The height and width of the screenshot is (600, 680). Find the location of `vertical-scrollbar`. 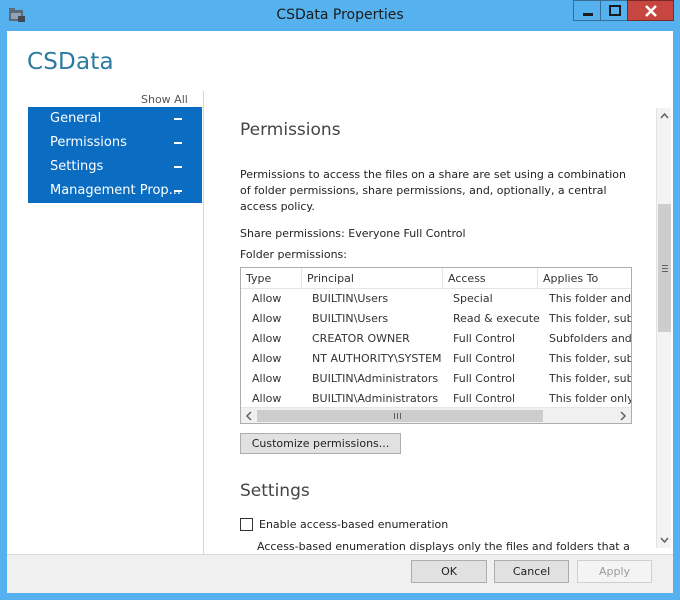

vertical-scrollbar is located at coordinates (663, 328).